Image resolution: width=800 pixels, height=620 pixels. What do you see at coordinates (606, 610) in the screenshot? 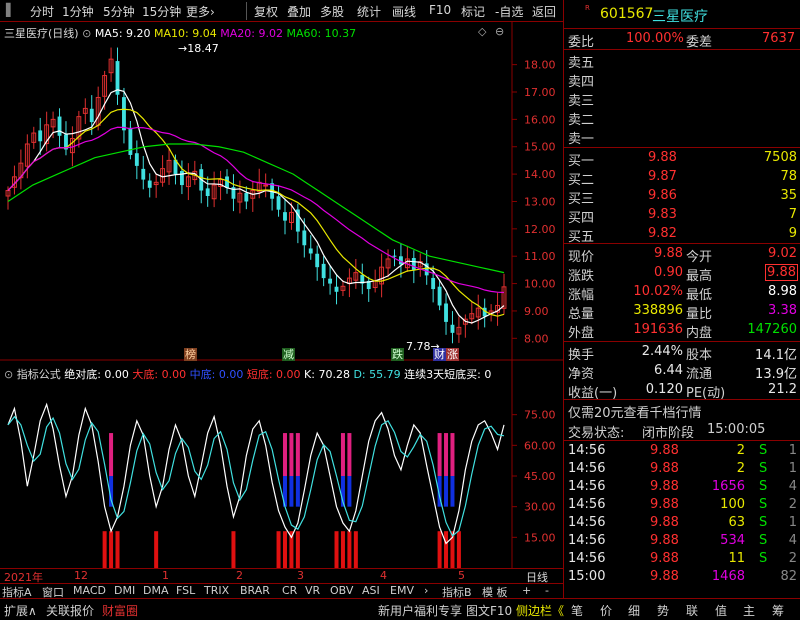
I see `tab-jia: 价` at bounding box center [606, 610].